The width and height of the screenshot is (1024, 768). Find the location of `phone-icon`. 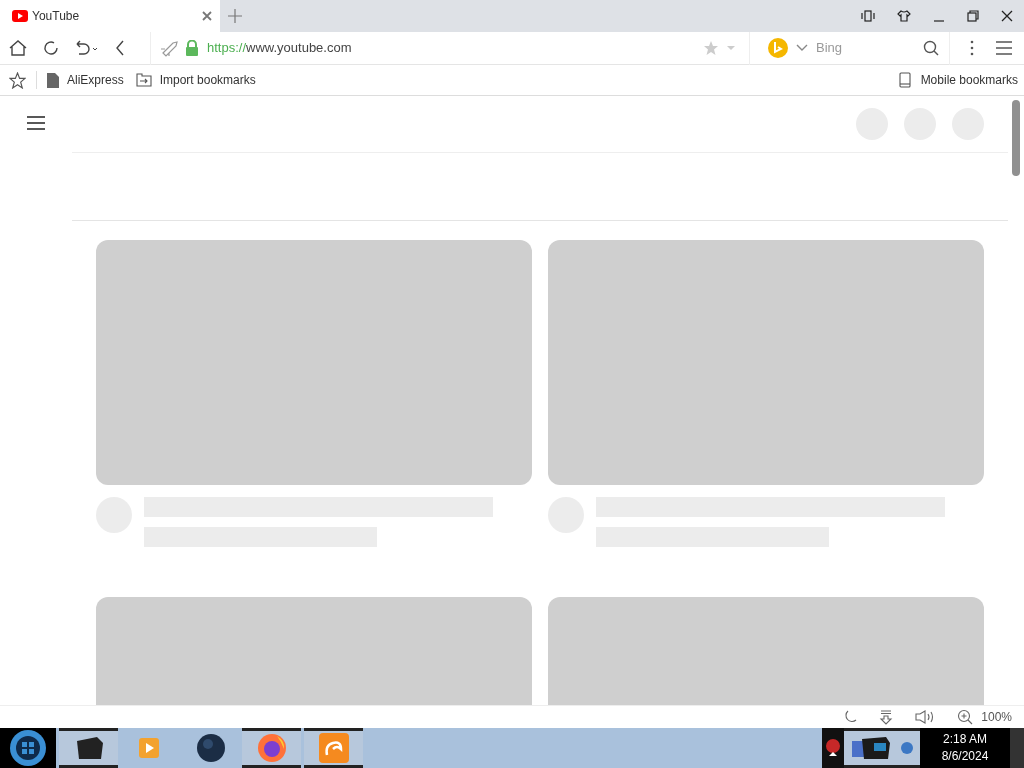

phone-icon is located at coordinates (904, 80).